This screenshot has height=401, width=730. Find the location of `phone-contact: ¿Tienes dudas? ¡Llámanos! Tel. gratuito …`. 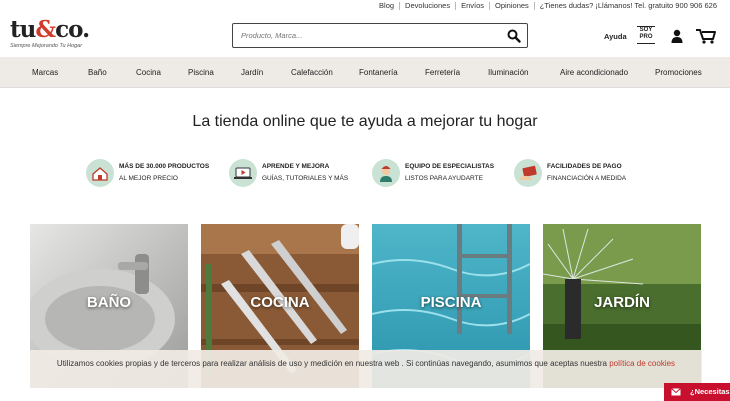

phone-contact: ¿Tienes dudas? ¡Llámanos! Tel. gratuito … is located at coordinates (628, 5).